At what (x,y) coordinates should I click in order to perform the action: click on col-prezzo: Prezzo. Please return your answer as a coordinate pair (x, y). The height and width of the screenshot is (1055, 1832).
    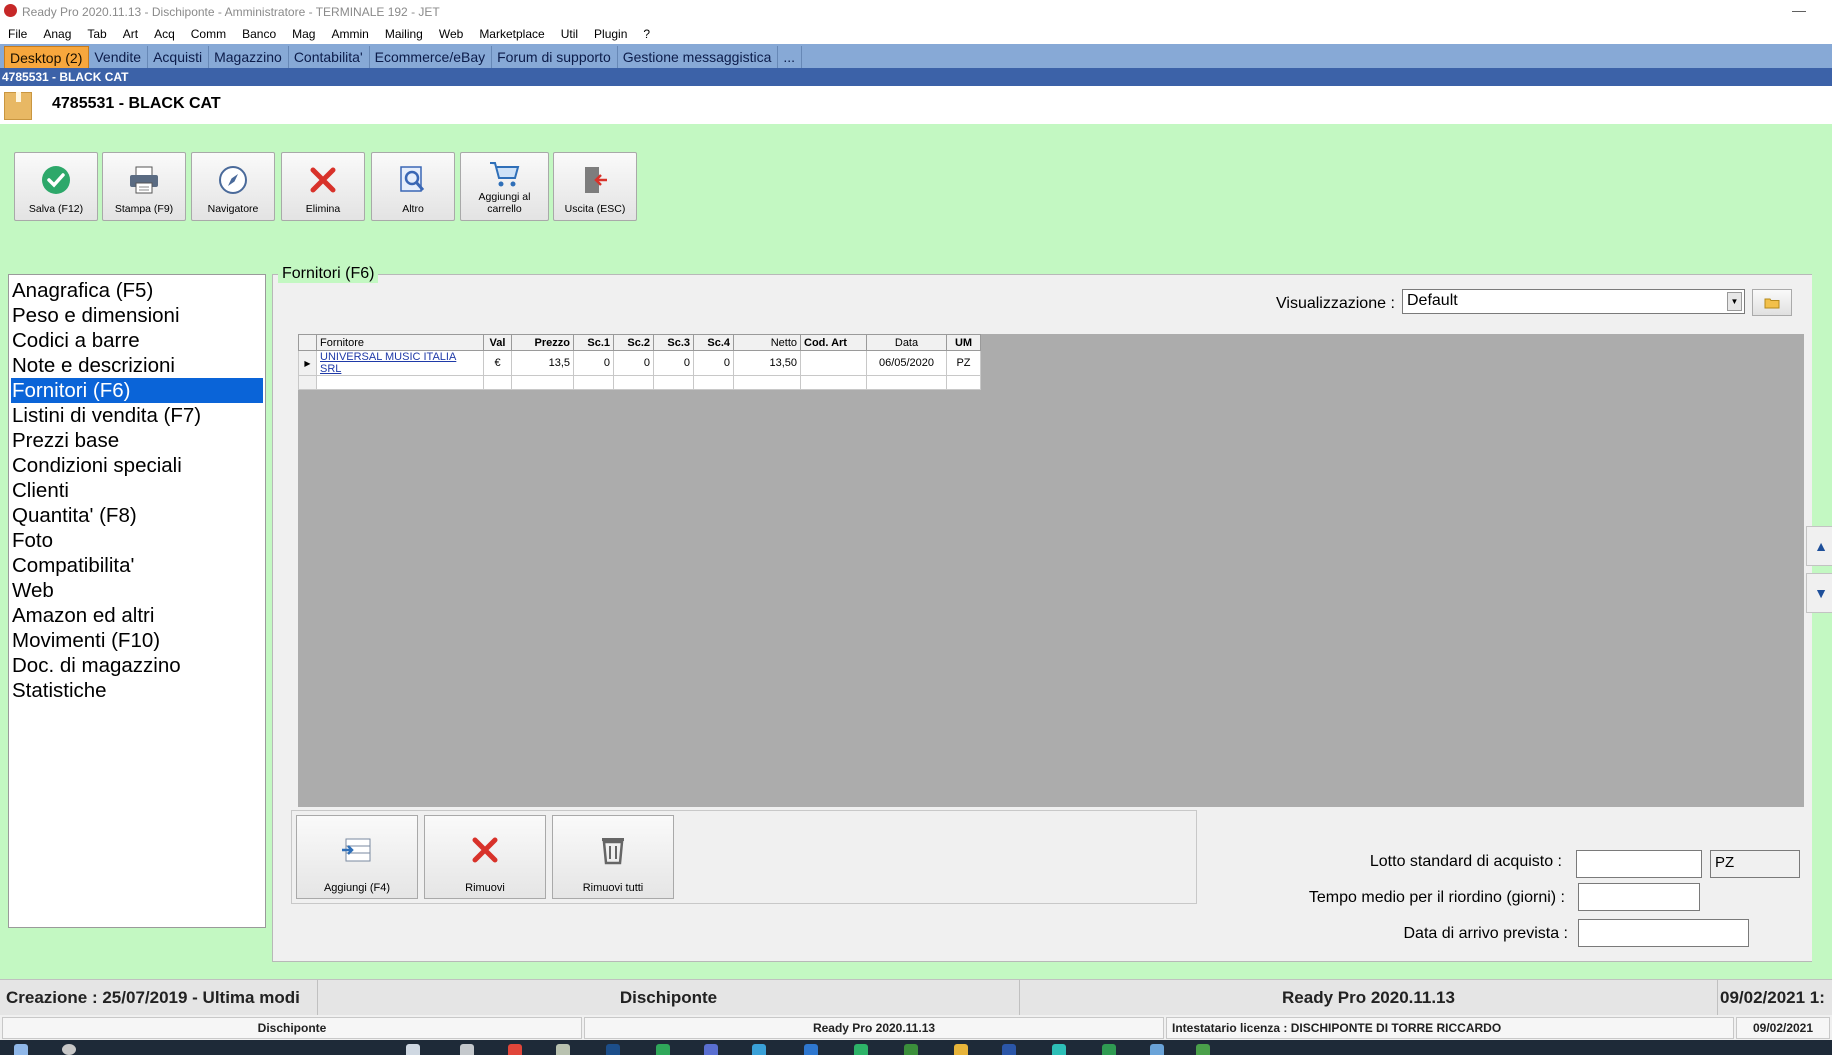
    Looking at the image, I should click on (542, 342).